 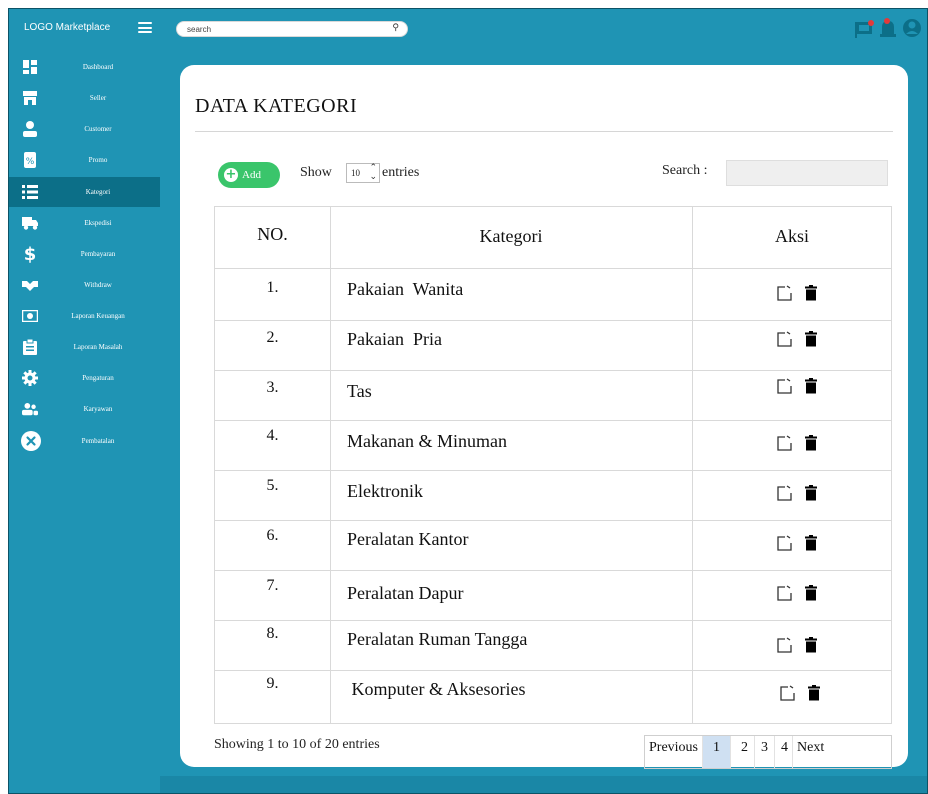 What do you see at coordinates (355, 173) in the screenshot?
I see `entries-select-value: 10` at bounding box center [355, 173].